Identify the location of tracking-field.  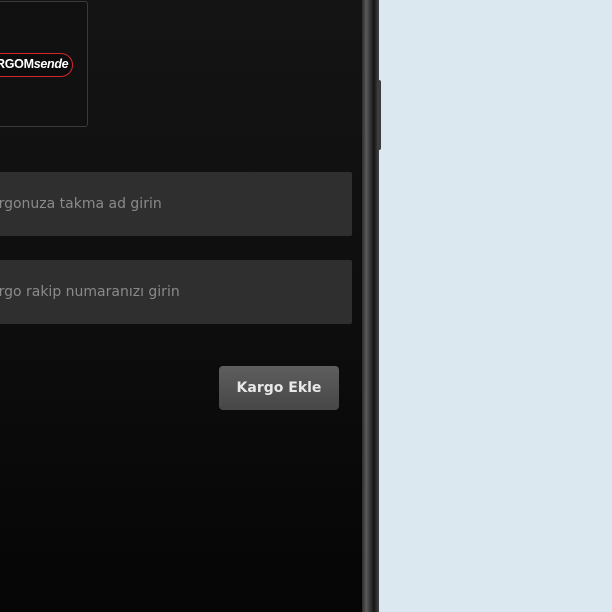
(176, 292).